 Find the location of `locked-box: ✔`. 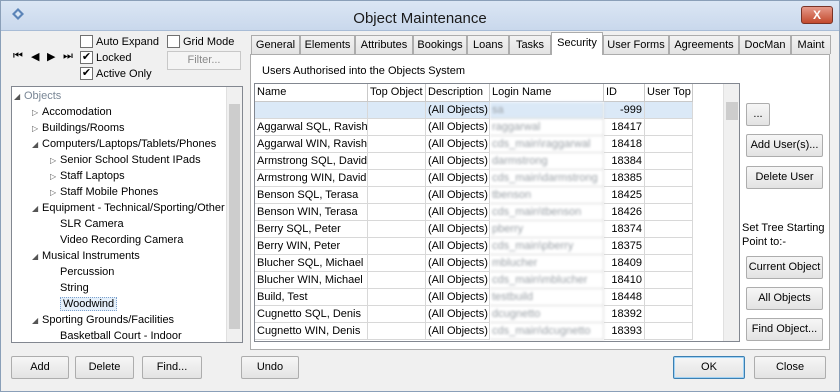

locked-box: ✔ is located at coordinates (86, 57).